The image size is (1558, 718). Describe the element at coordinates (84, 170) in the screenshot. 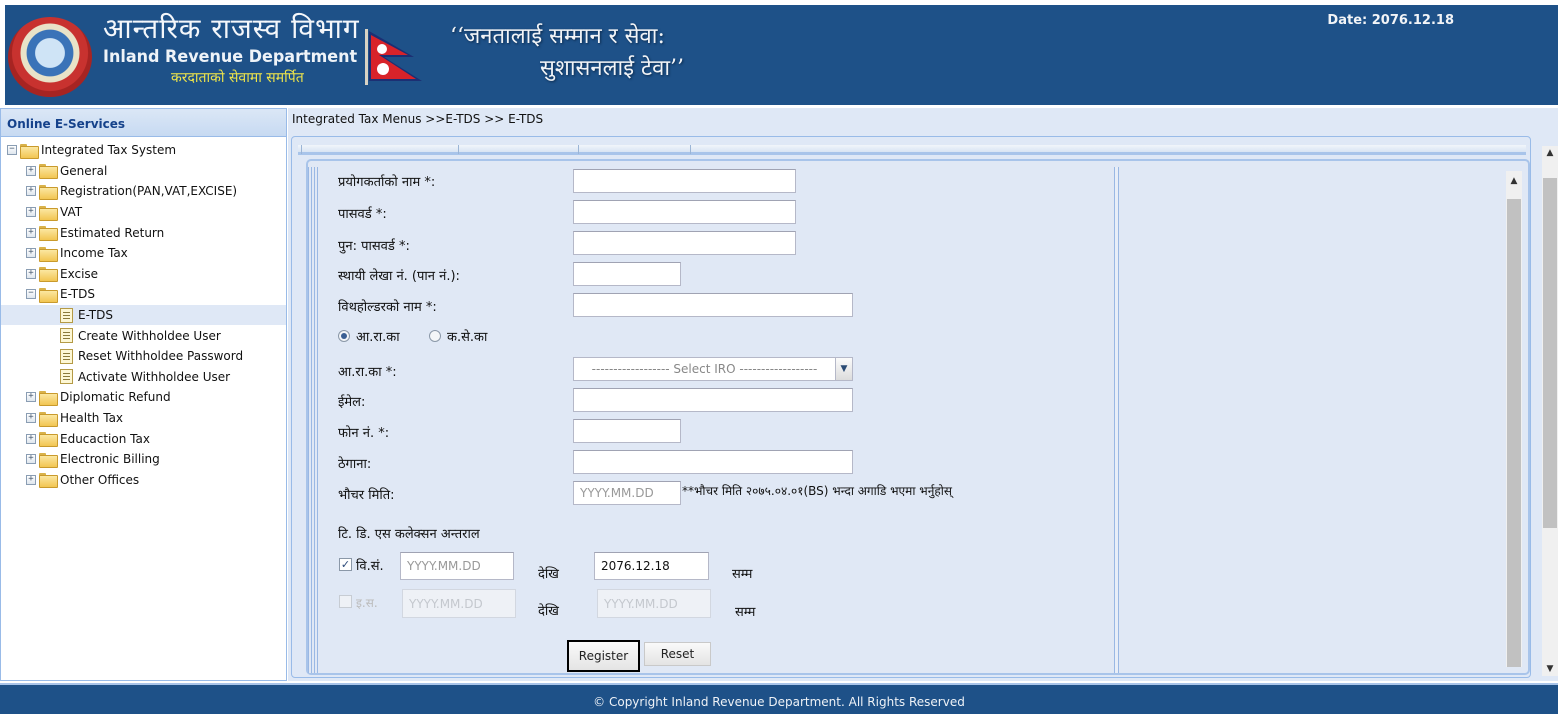

I see `tree-node-label: General` at that location.